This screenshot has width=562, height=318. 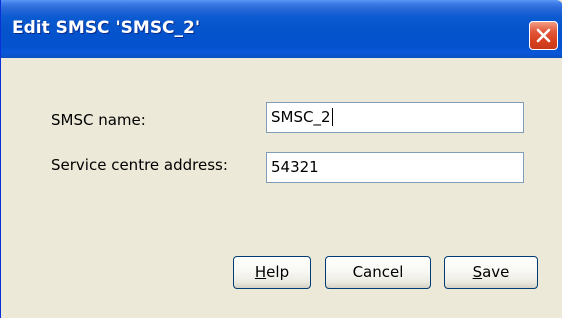 I want to click on close-icon, so click(x=543, y=35).